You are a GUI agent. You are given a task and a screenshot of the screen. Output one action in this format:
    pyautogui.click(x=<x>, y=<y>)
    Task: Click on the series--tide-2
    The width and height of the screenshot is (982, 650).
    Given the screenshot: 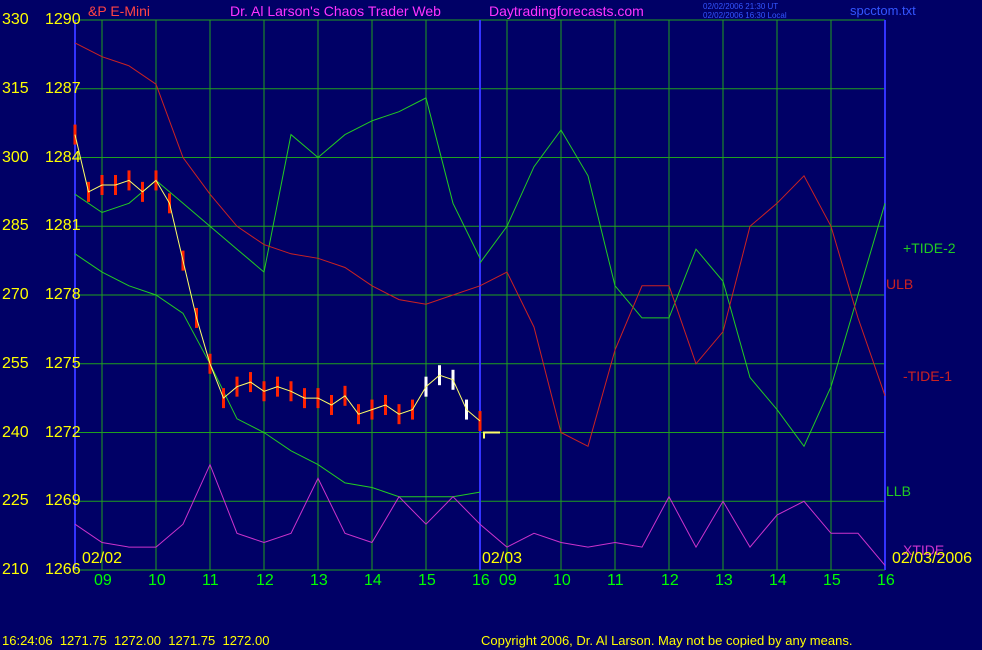 What is the action you would take?
    pyautogui.click(x=277, y=185)
    